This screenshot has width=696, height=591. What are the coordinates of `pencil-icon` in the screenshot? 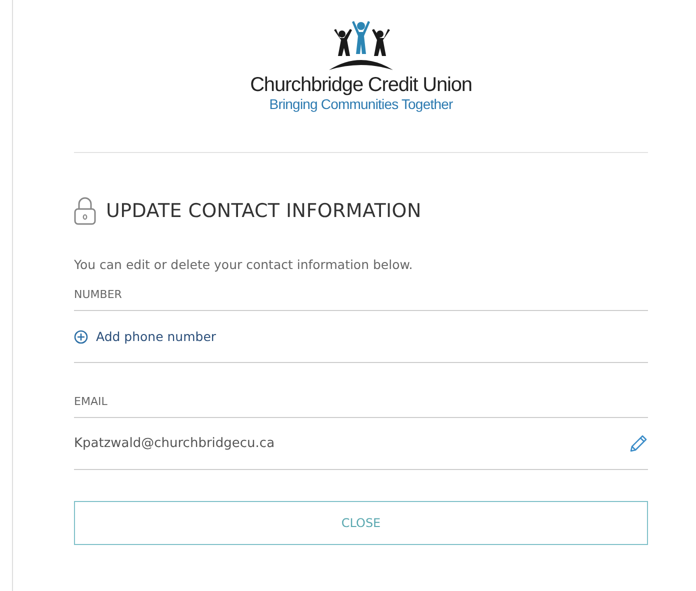 It's located at (638, 443).